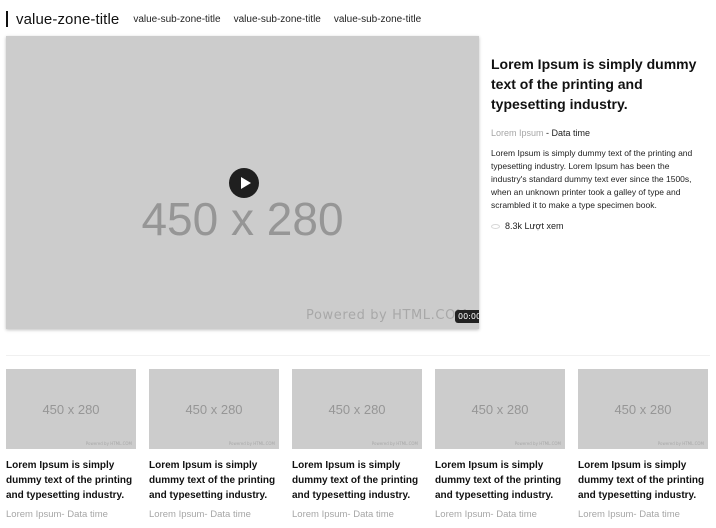 The image size is (716, 528). I want to click on article-date: Data time, so click(571, 133).